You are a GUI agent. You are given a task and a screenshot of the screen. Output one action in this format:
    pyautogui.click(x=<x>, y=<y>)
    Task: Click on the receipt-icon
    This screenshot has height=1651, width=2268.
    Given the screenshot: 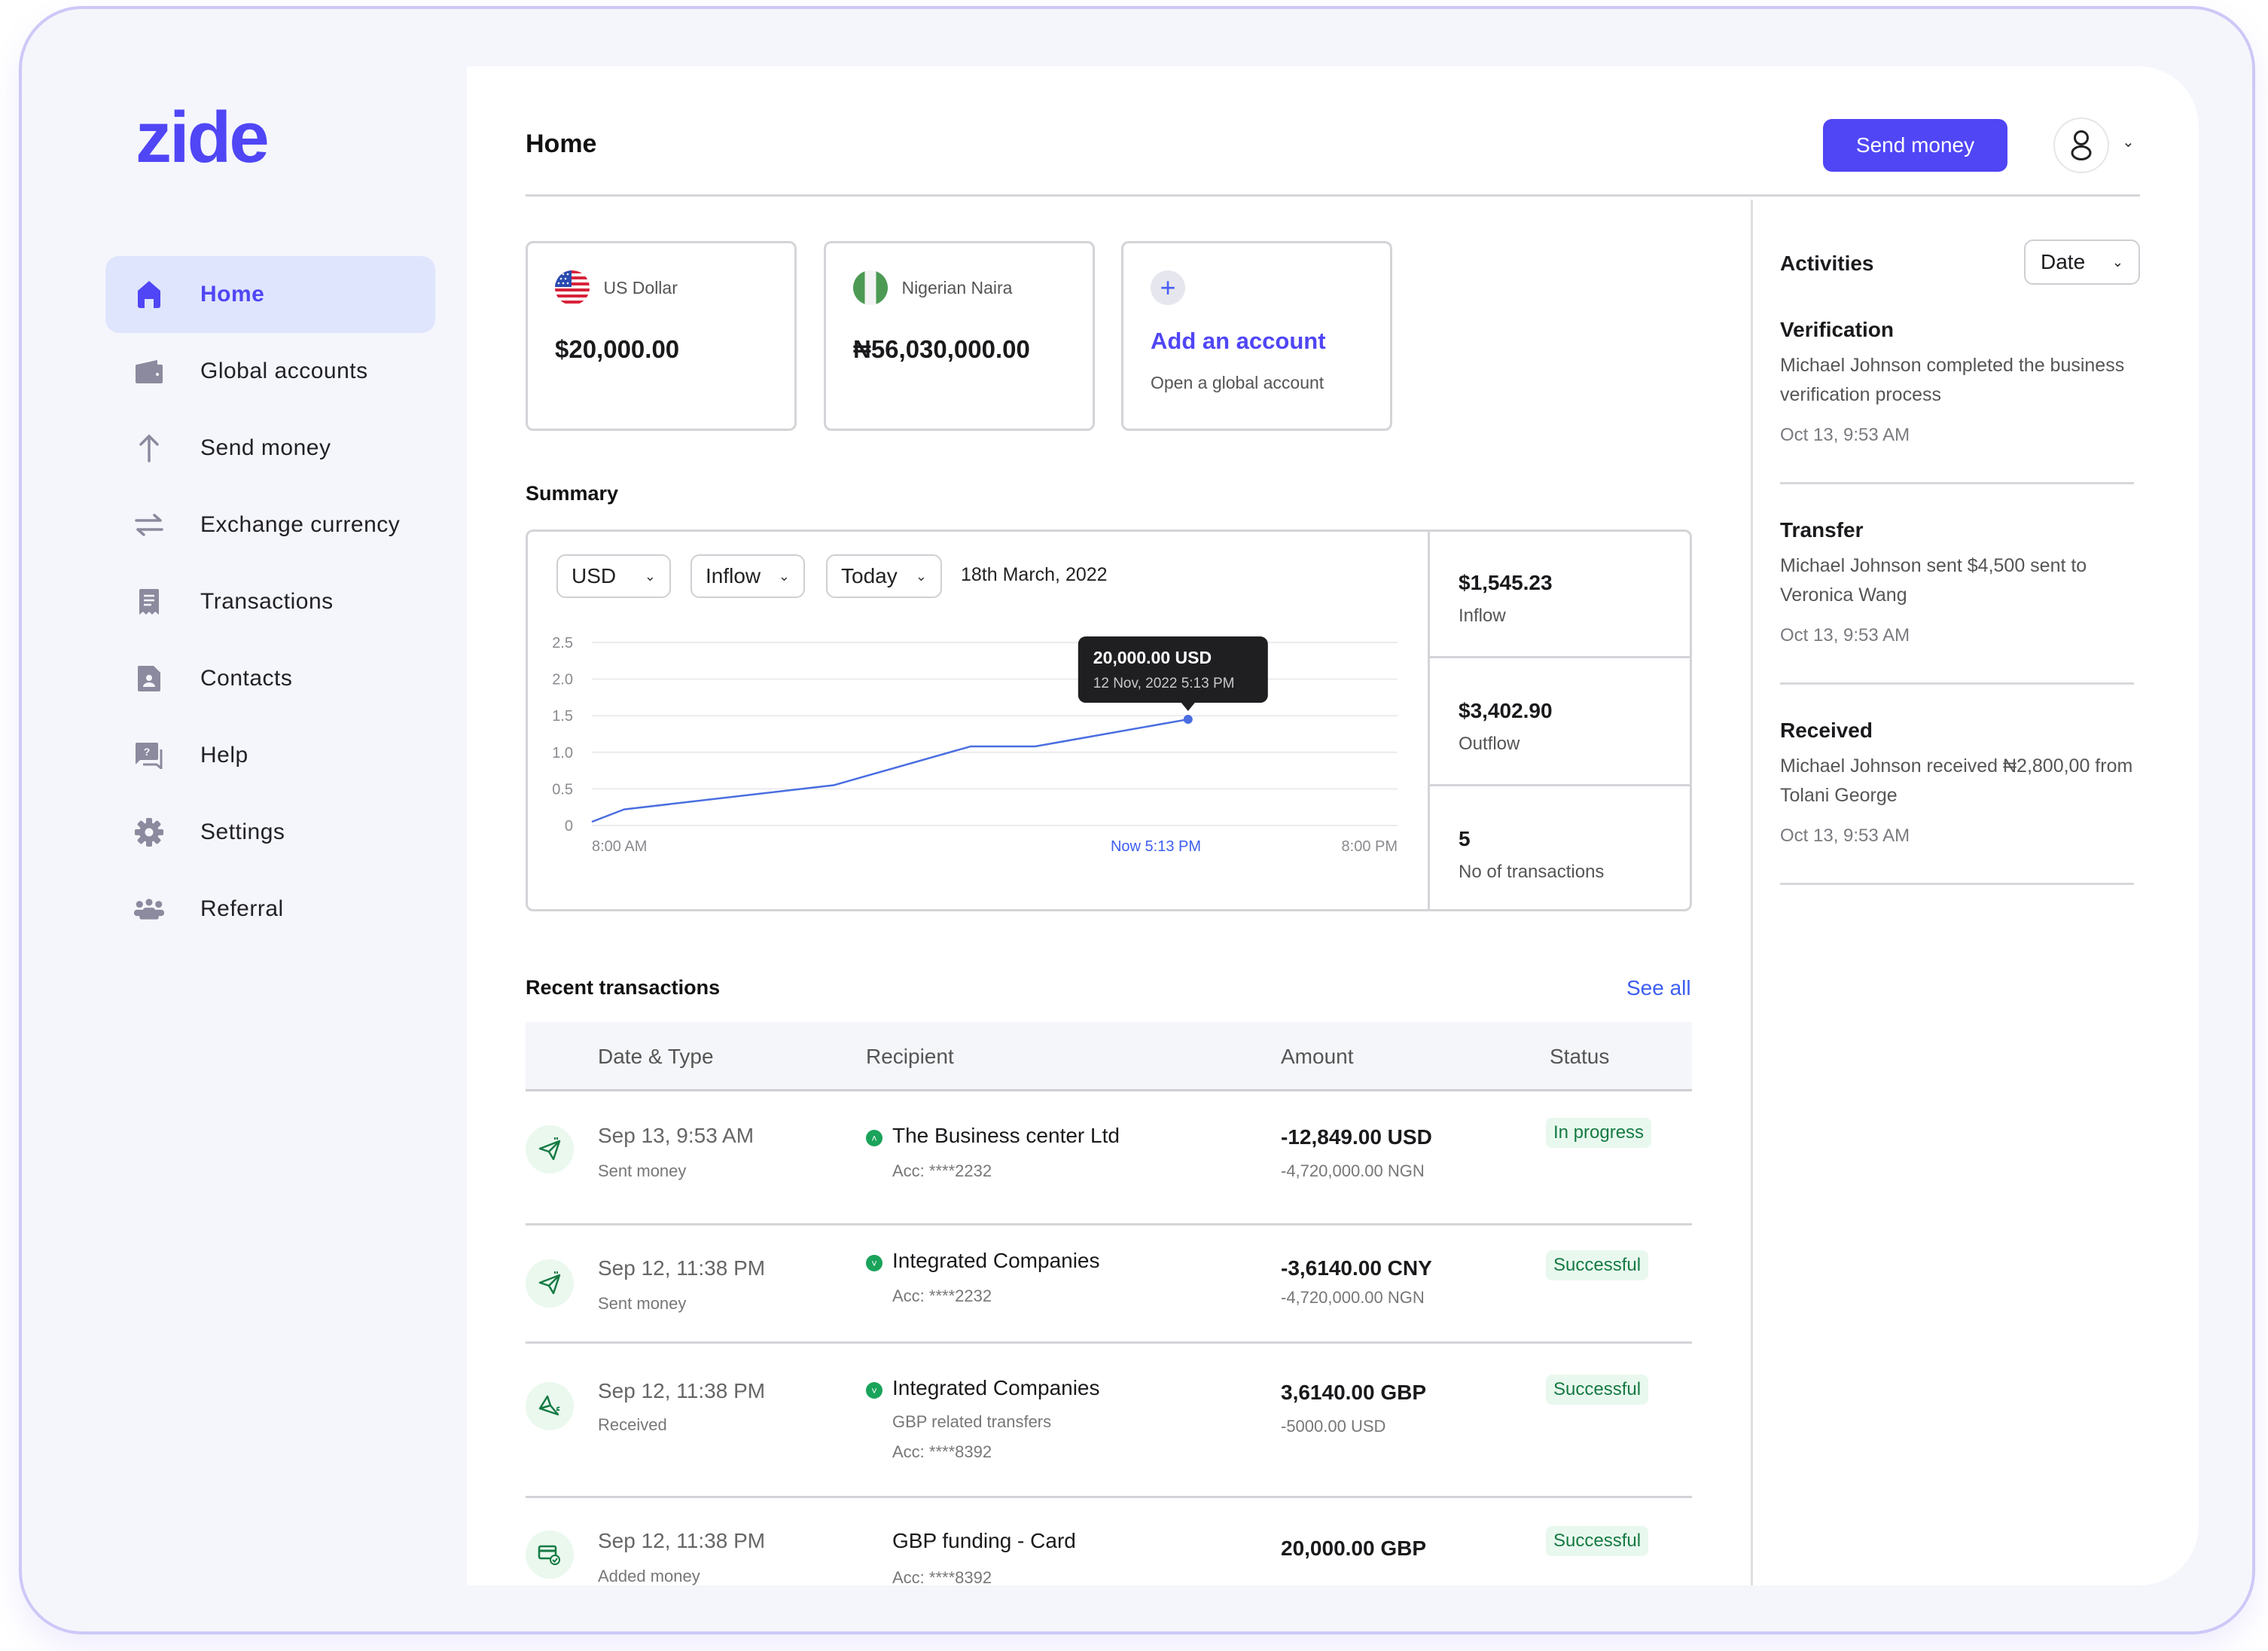 What is the action you would take?
    pyautogui.click(x=149, y=602)
    